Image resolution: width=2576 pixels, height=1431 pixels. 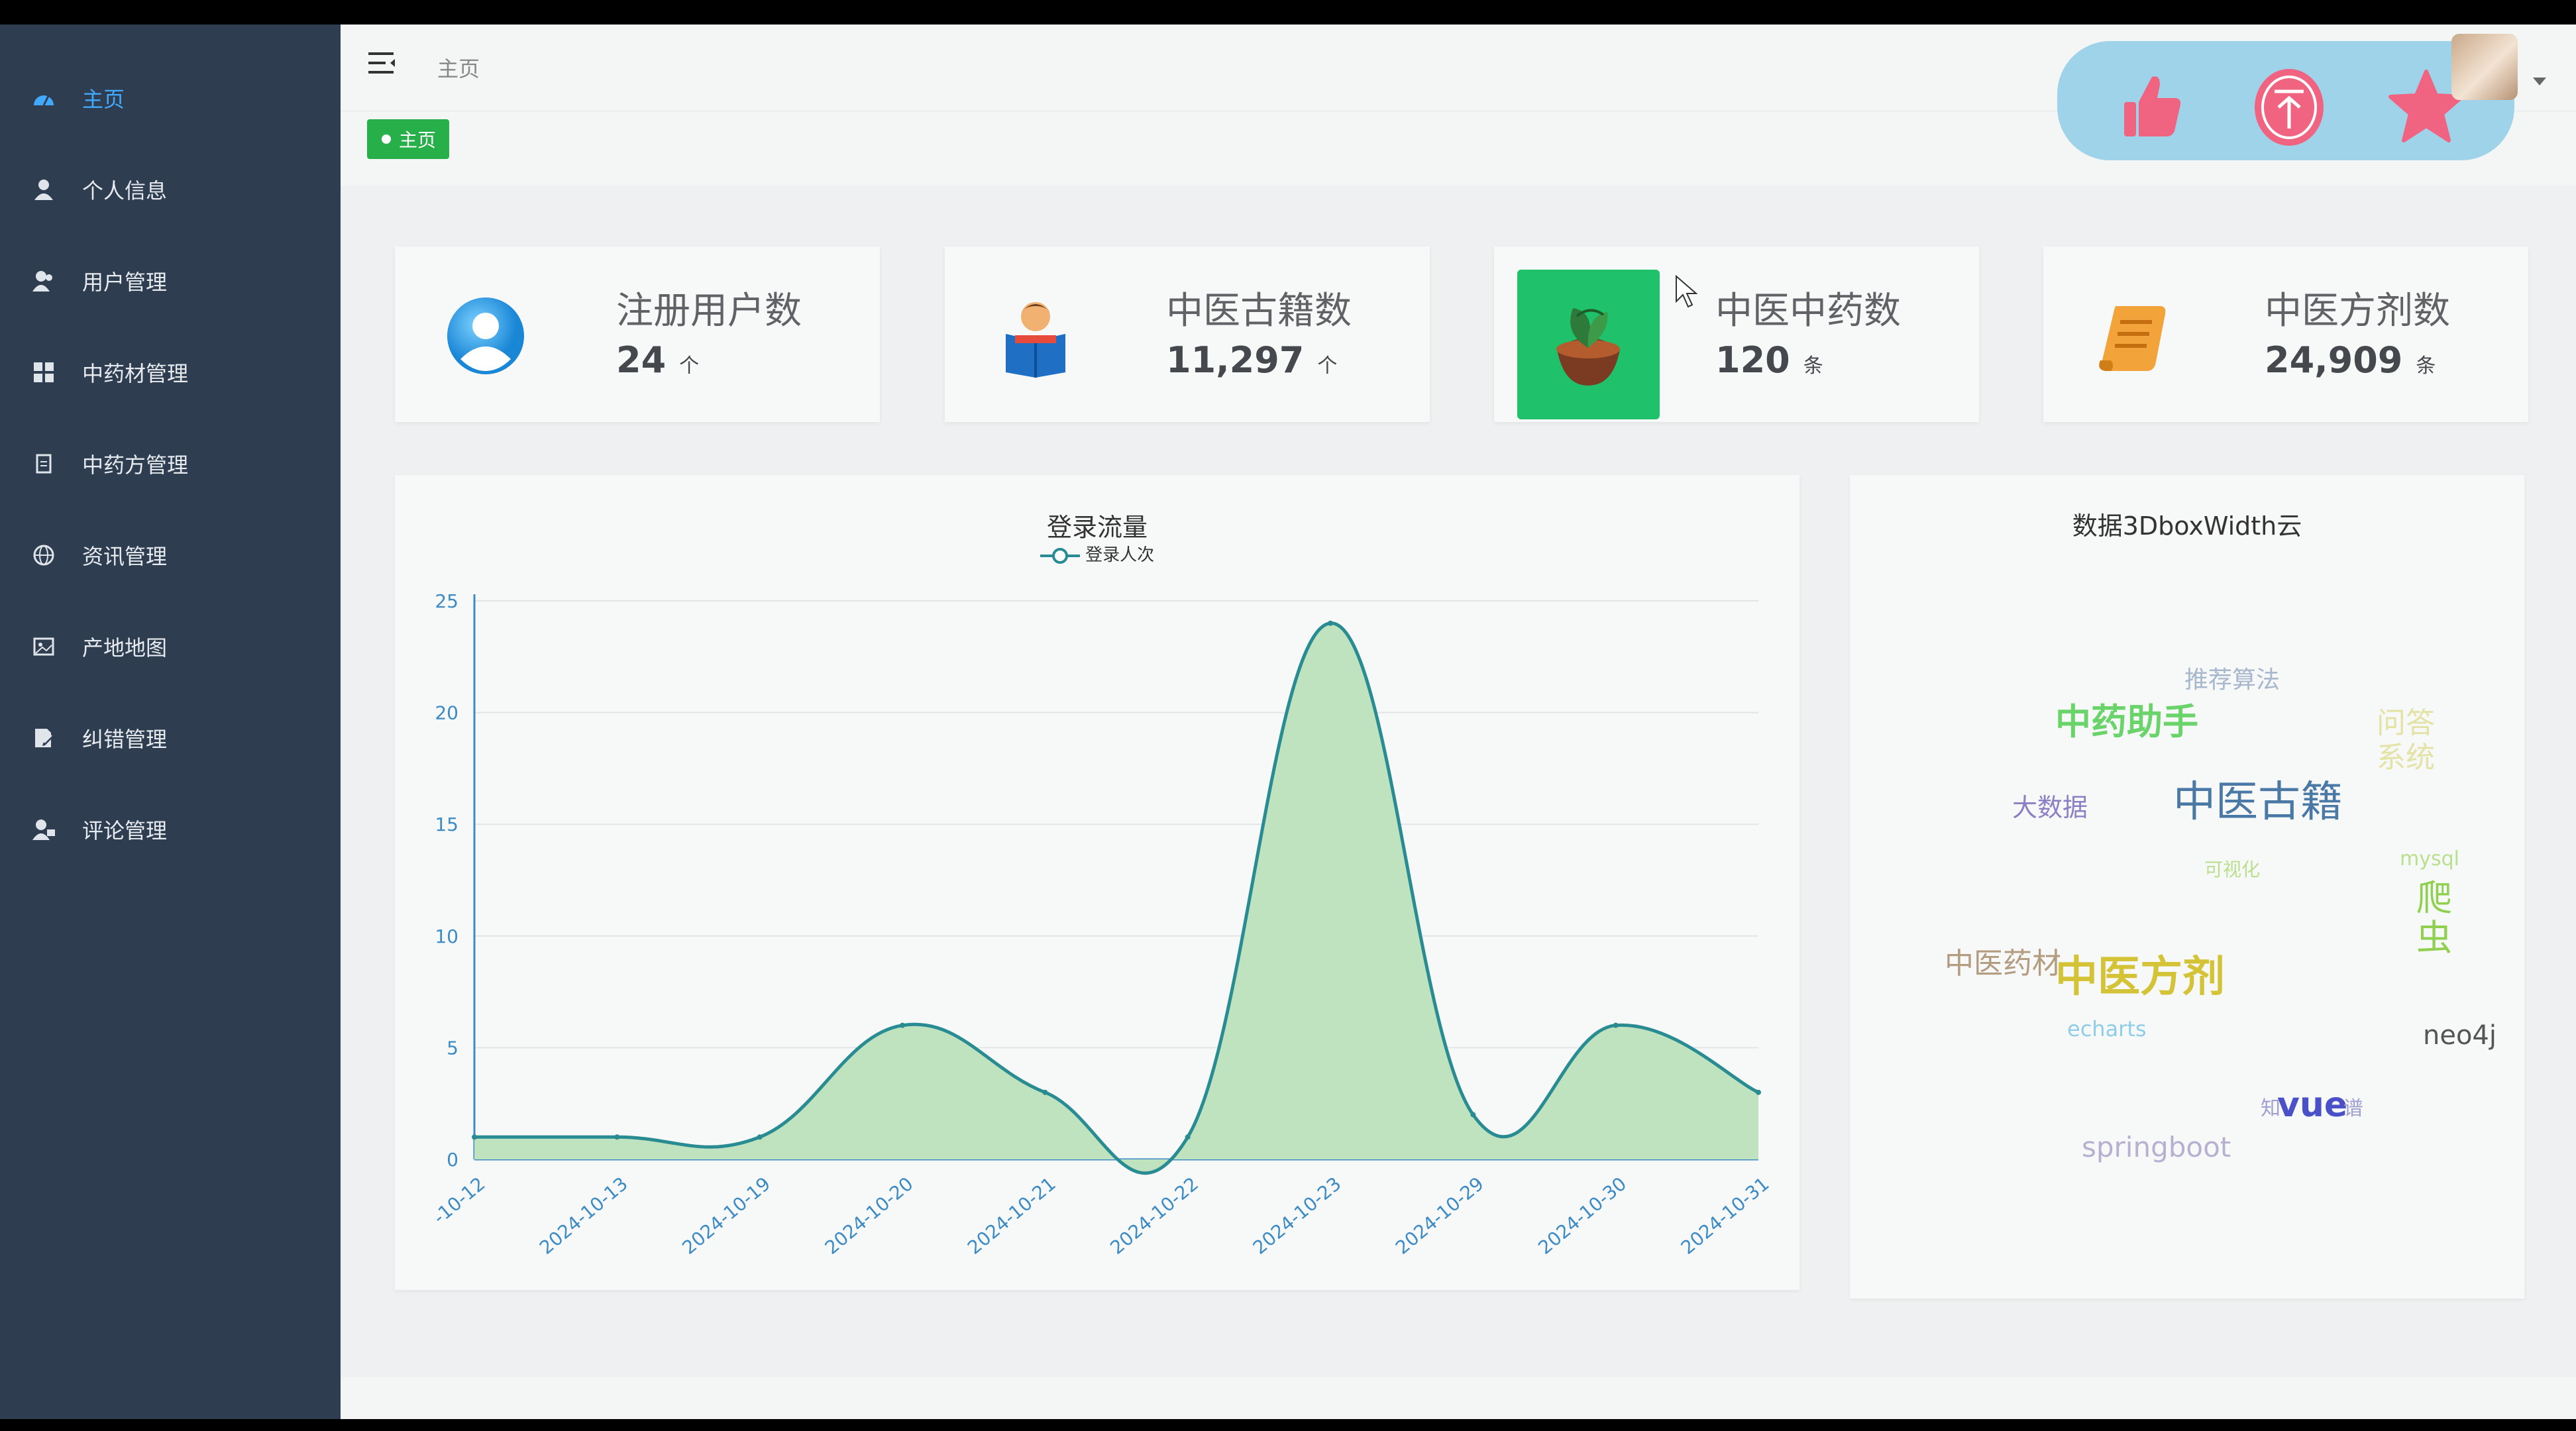 I want to click on x-tick-label: 2024-10-23, so click(x=1297, y=1216).